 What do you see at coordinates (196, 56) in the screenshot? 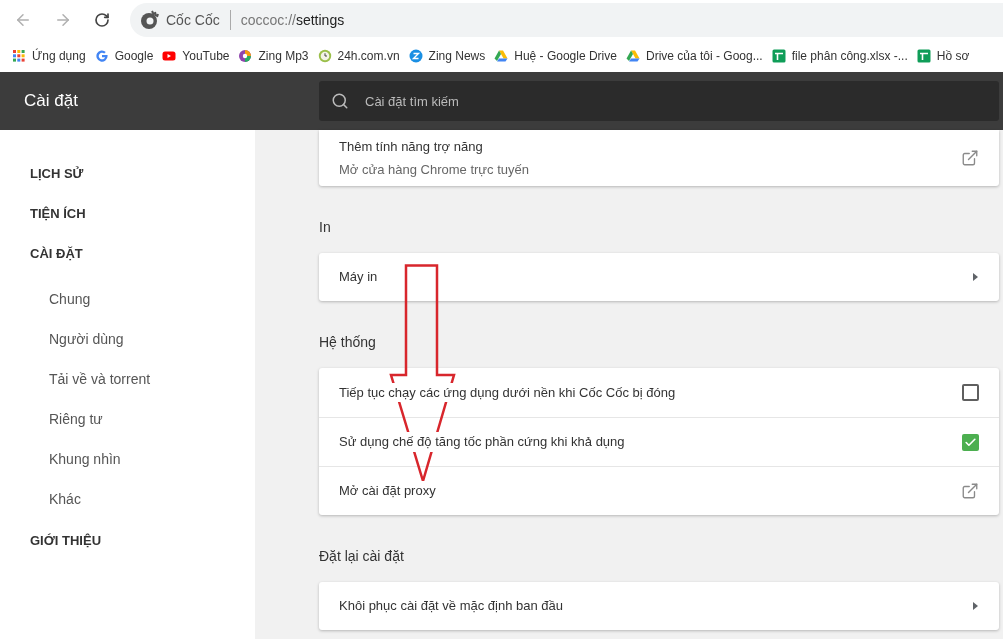
I see `bookmark-item: YouTube` at bounding box center [196, 56].